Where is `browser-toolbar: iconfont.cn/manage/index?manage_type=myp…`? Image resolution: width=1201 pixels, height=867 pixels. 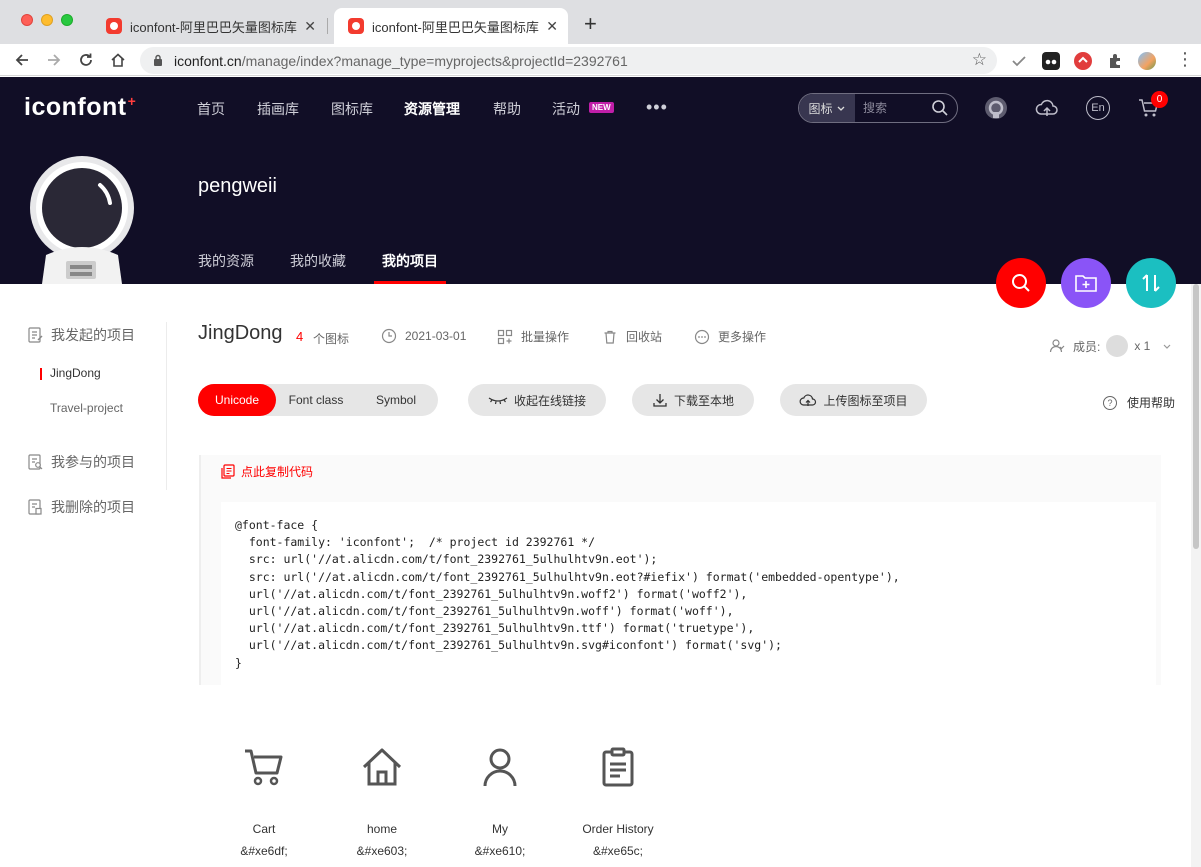
browser-toolbar: iconfont.cn/manage/index?manage_type=myp… is located at coordinates (600, 60).